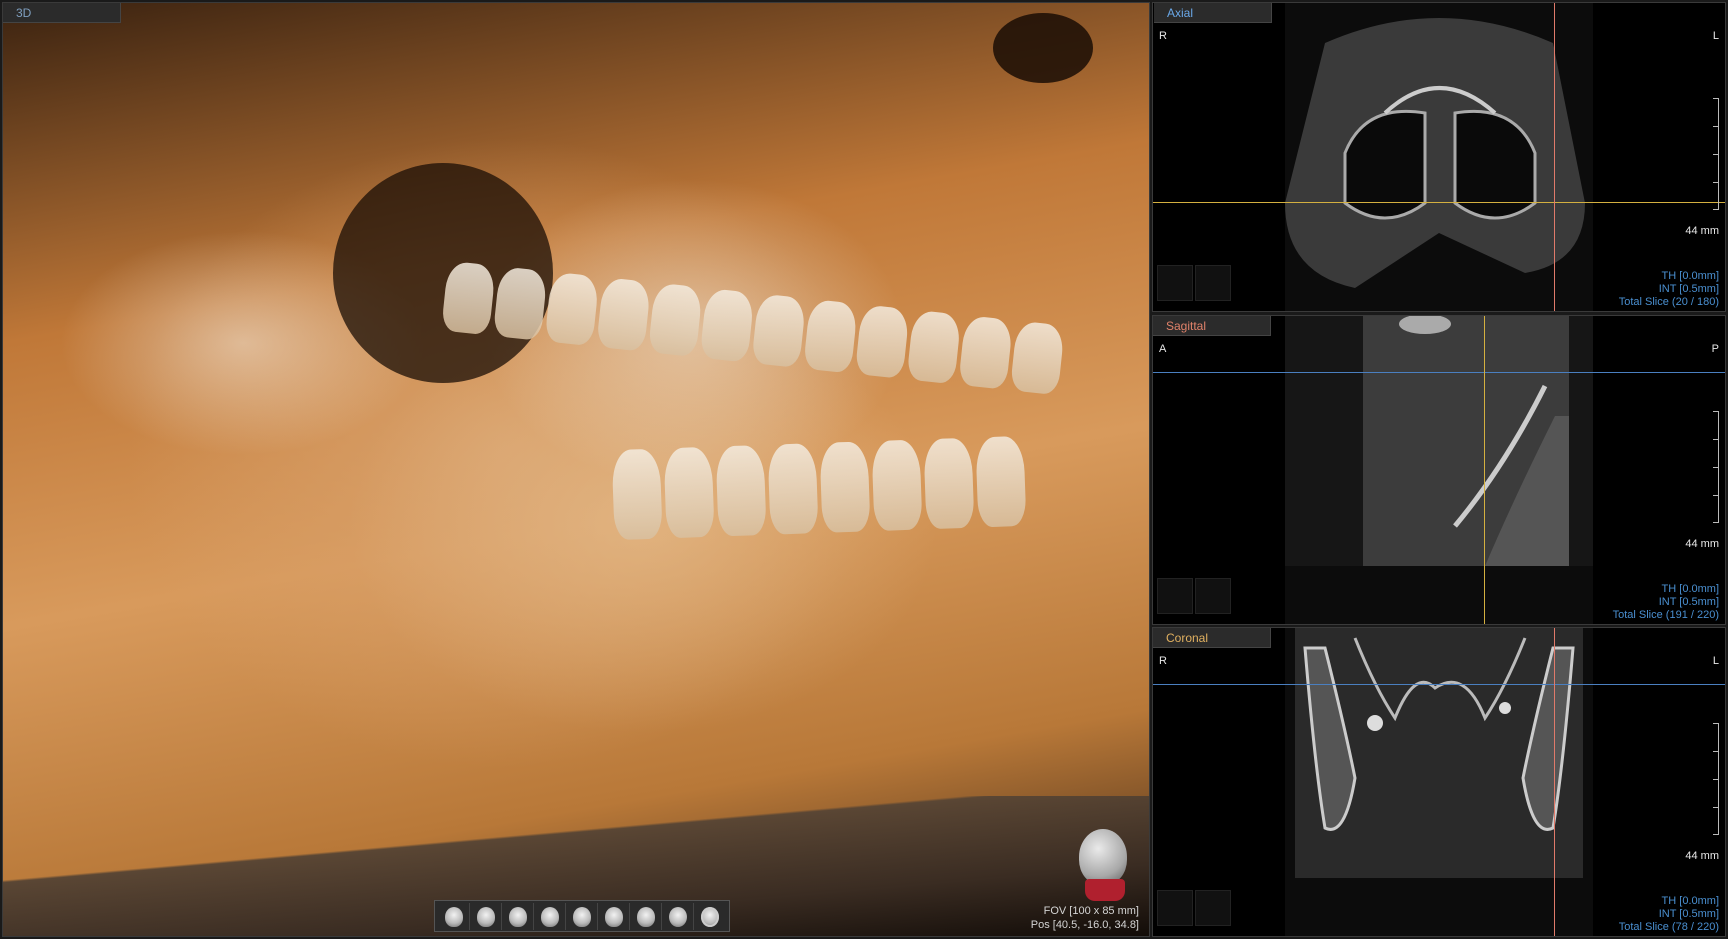 The image size is (1728, 939). I want to click on dark-region, so click(1043, 48).